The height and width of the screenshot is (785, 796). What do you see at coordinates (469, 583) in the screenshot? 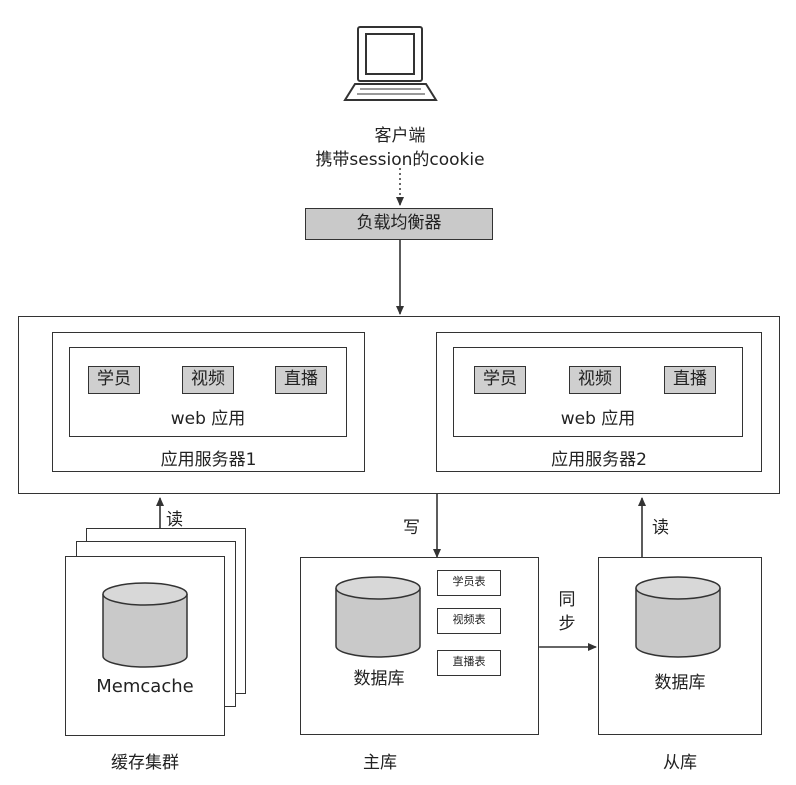
I see `table-student: 学员表` at bounding box center [469, 583].